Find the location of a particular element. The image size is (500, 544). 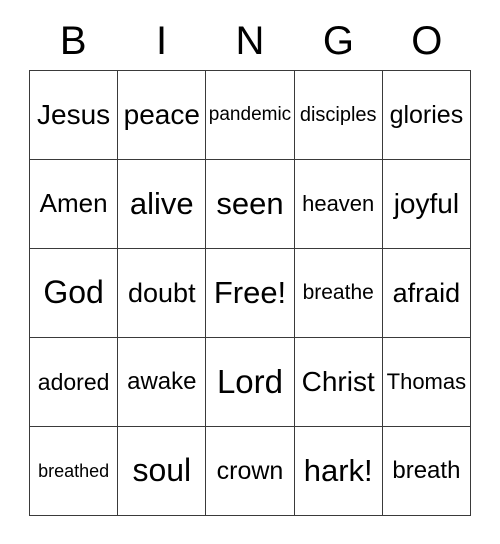

bingo-header-letter-g: G is located at coordinates (338, 41).